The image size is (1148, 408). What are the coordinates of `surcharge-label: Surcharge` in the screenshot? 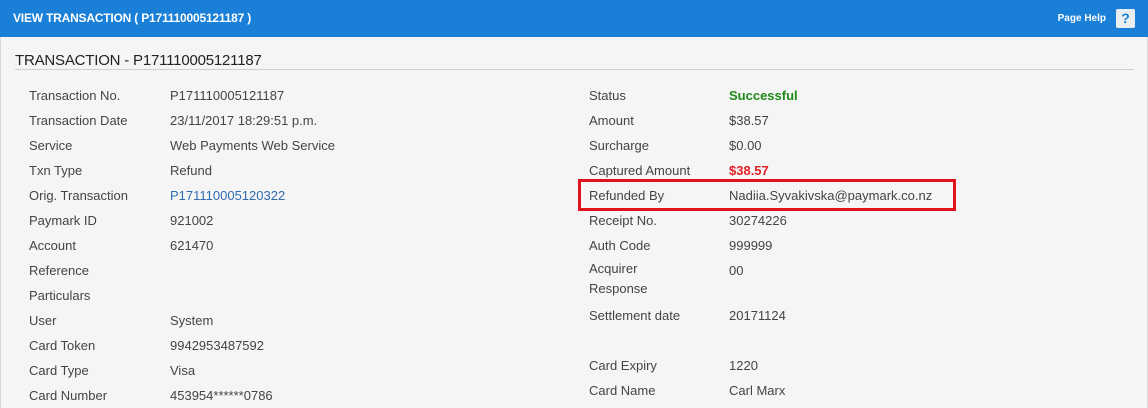 It's located at (619, 145).